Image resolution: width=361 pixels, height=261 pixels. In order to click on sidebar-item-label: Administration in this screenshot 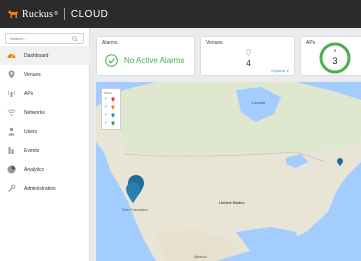, I will do `click(40, 188)`.